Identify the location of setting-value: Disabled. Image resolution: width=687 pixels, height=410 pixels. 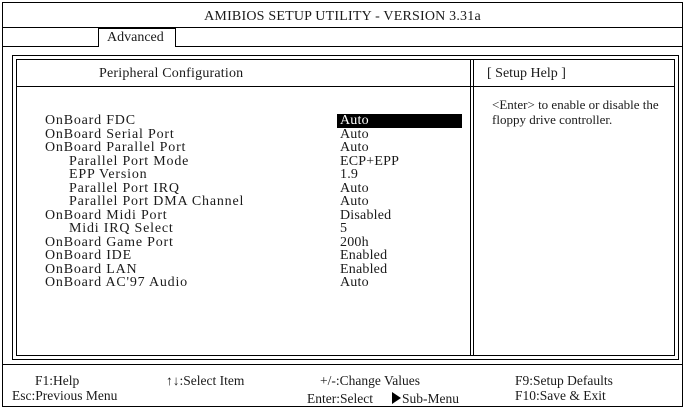
(399, 215).